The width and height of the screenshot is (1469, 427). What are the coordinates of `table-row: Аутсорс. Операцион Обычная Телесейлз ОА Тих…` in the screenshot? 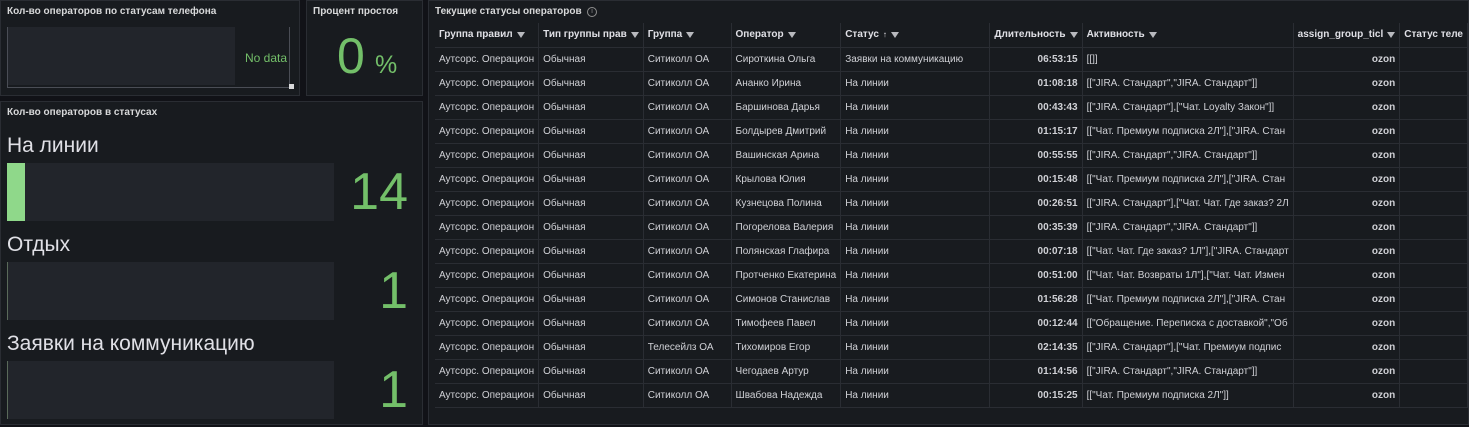 It's located at (951, 347).